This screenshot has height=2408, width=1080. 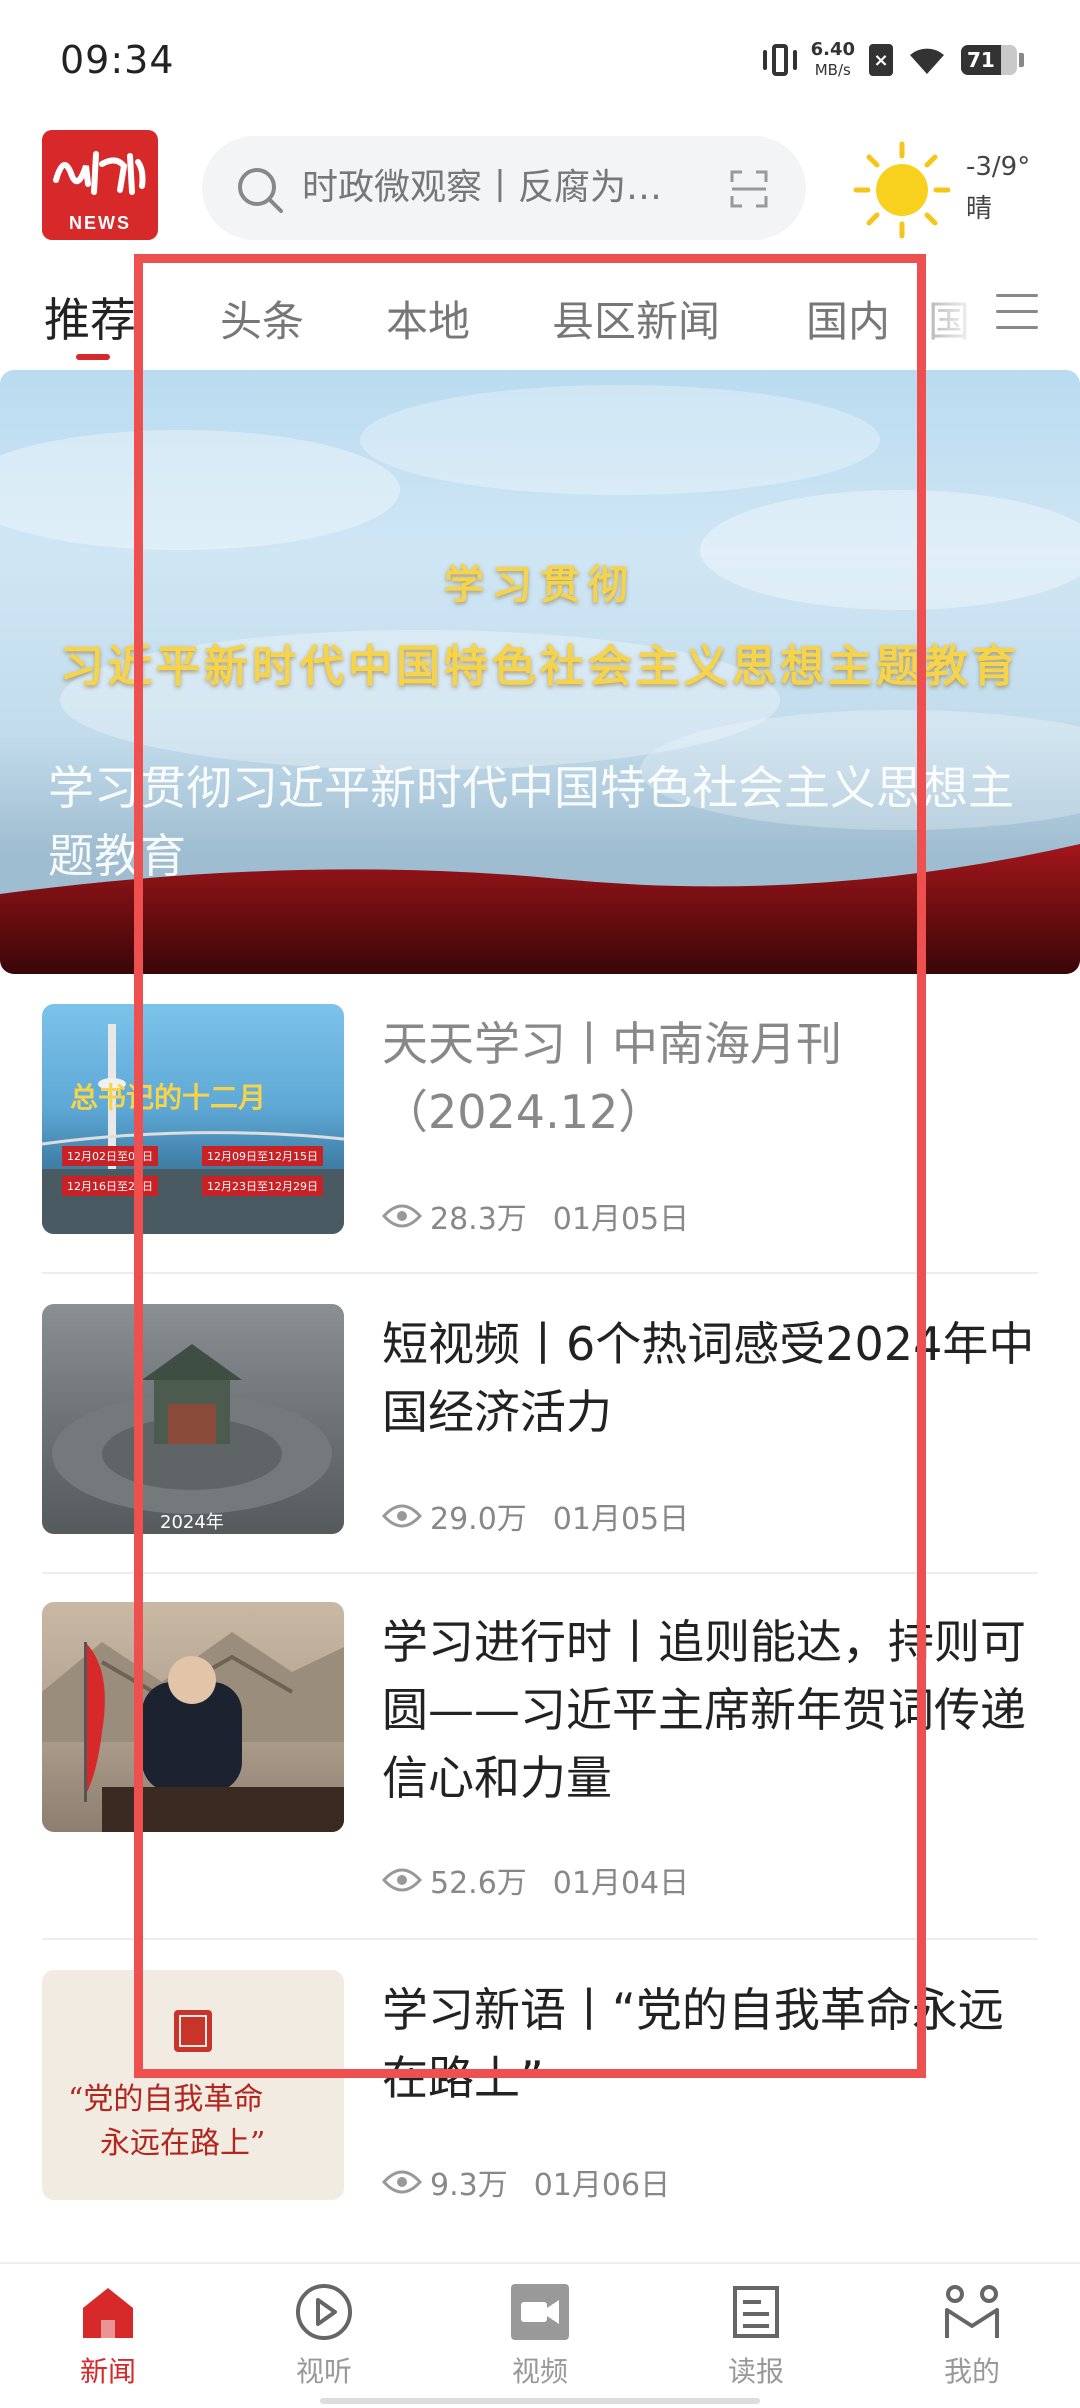 I want to click on nav-audio-video: 视听, so click(x=324, y=2336).